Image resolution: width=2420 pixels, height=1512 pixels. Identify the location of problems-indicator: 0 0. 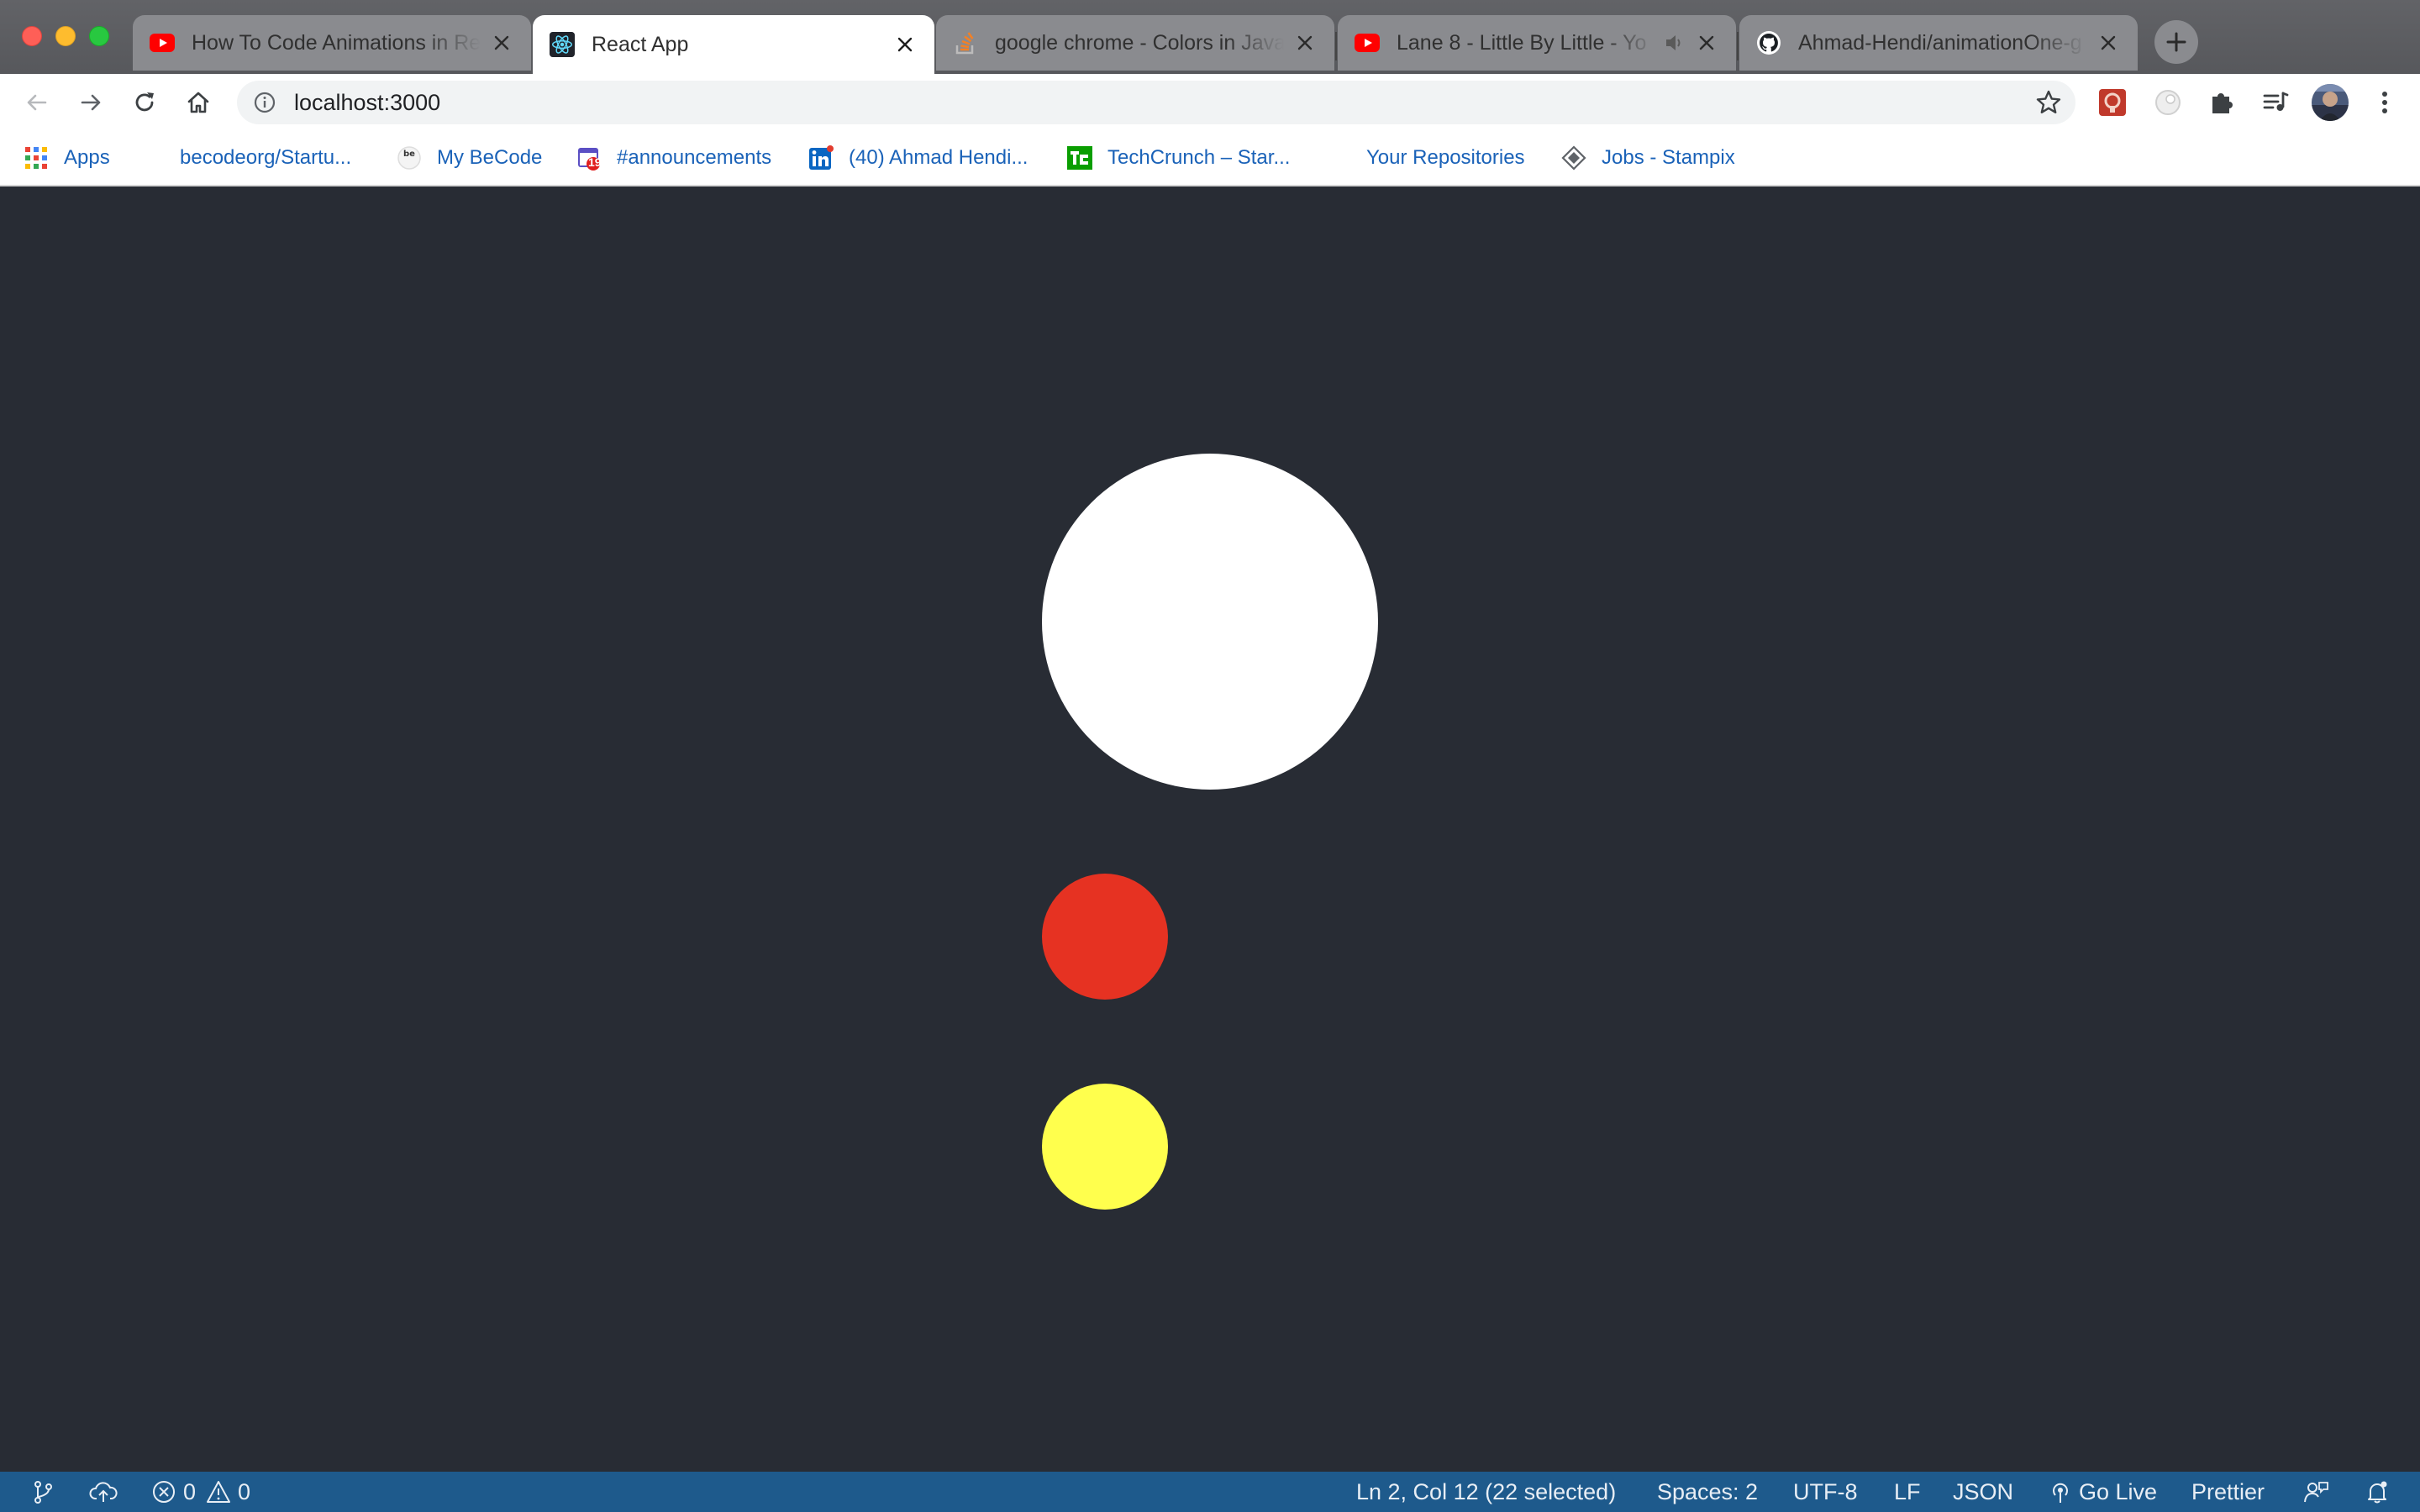
(200, 1492).